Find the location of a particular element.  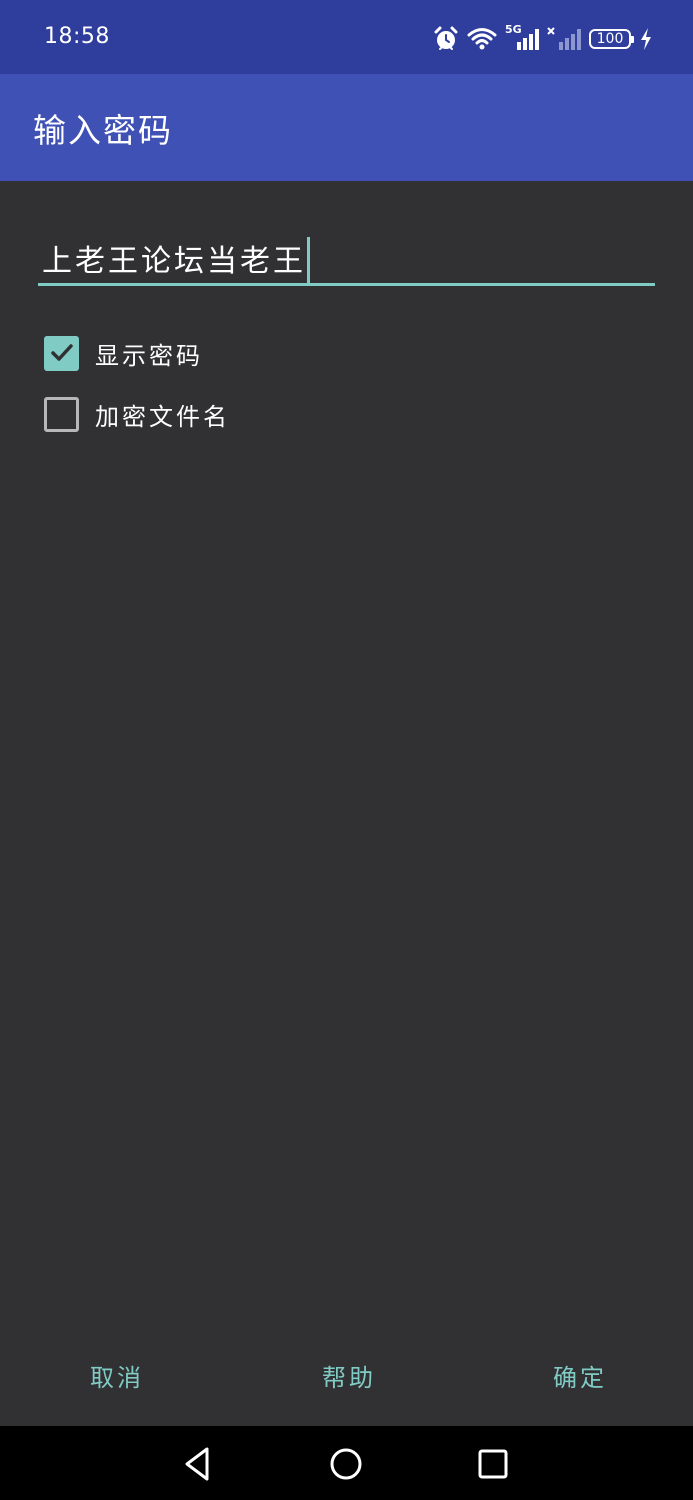

battery-icon: 100 is located at coordinates (611, 39).